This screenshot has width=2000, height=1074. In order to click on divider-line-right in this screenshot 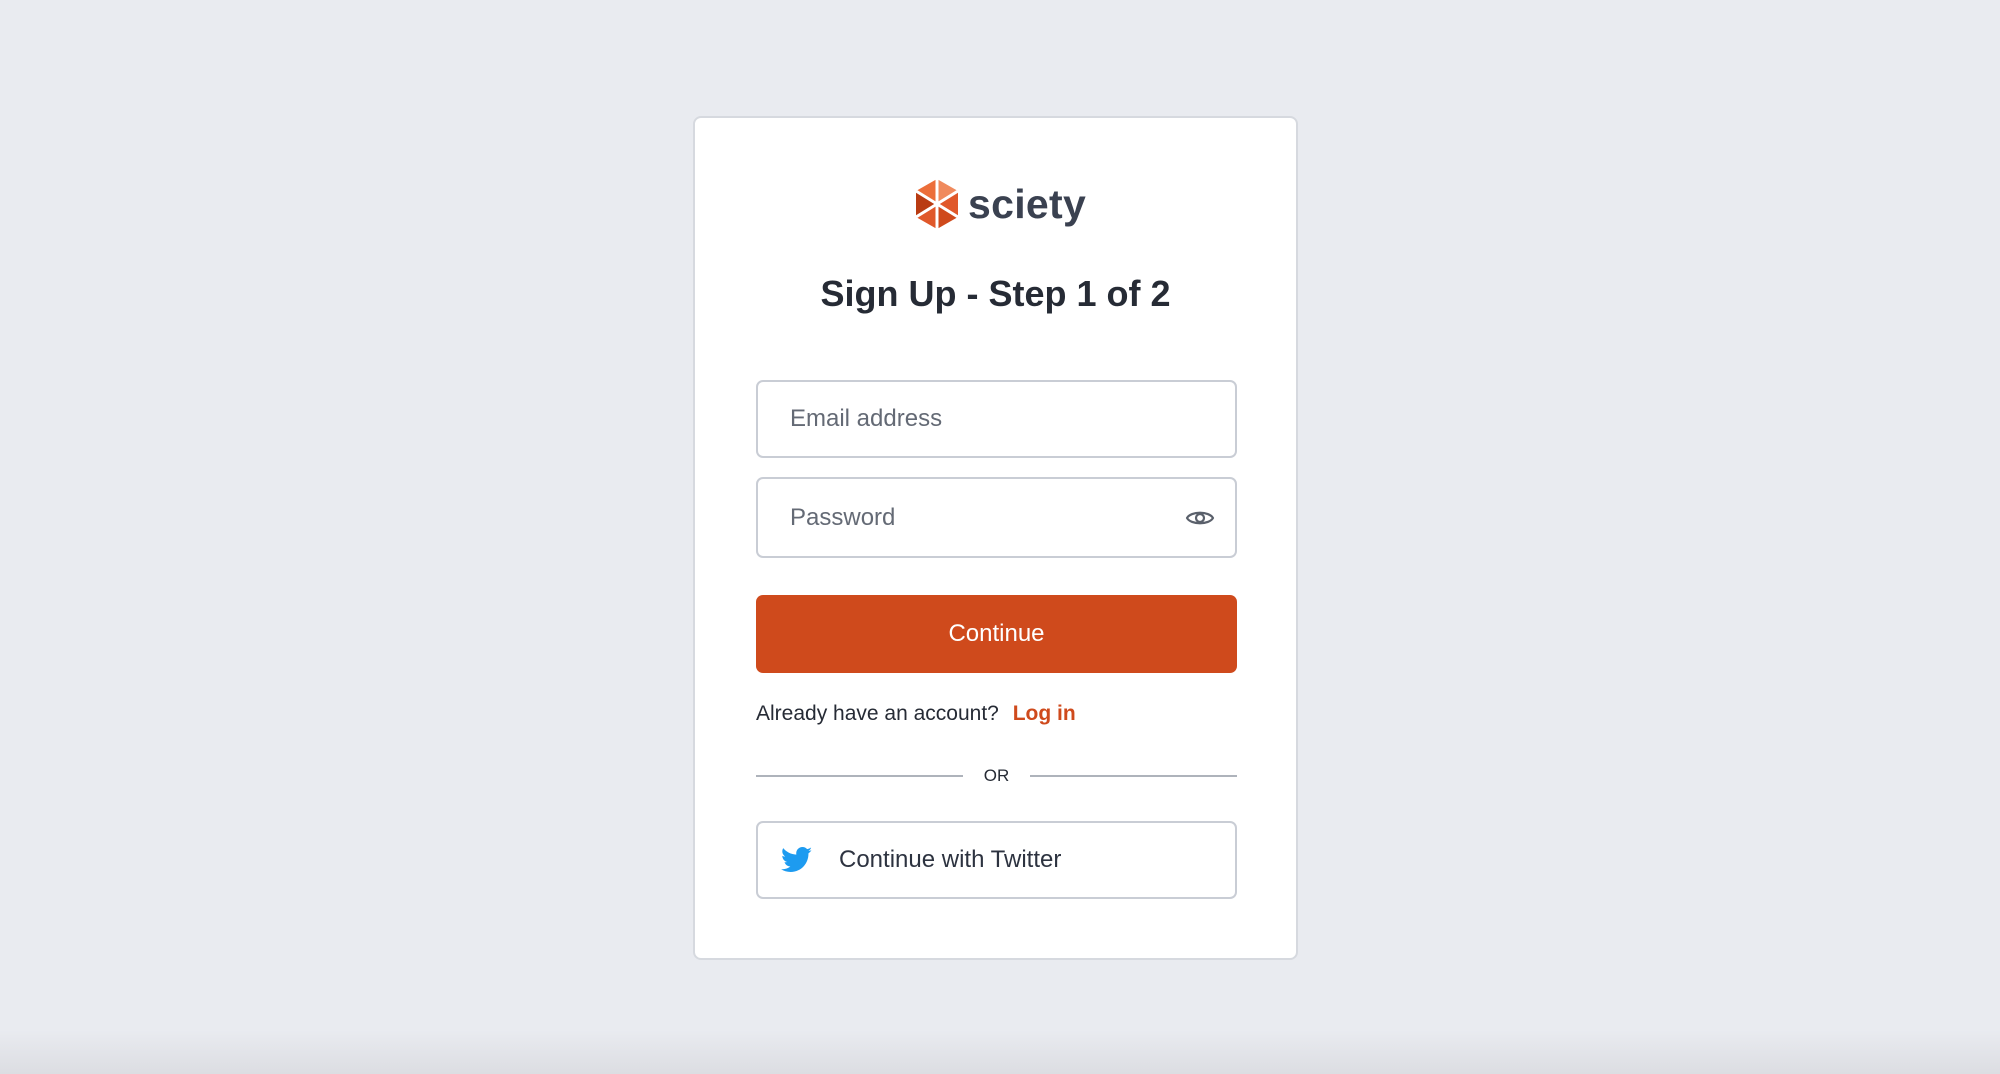, I will do `click(1133, 776)`.